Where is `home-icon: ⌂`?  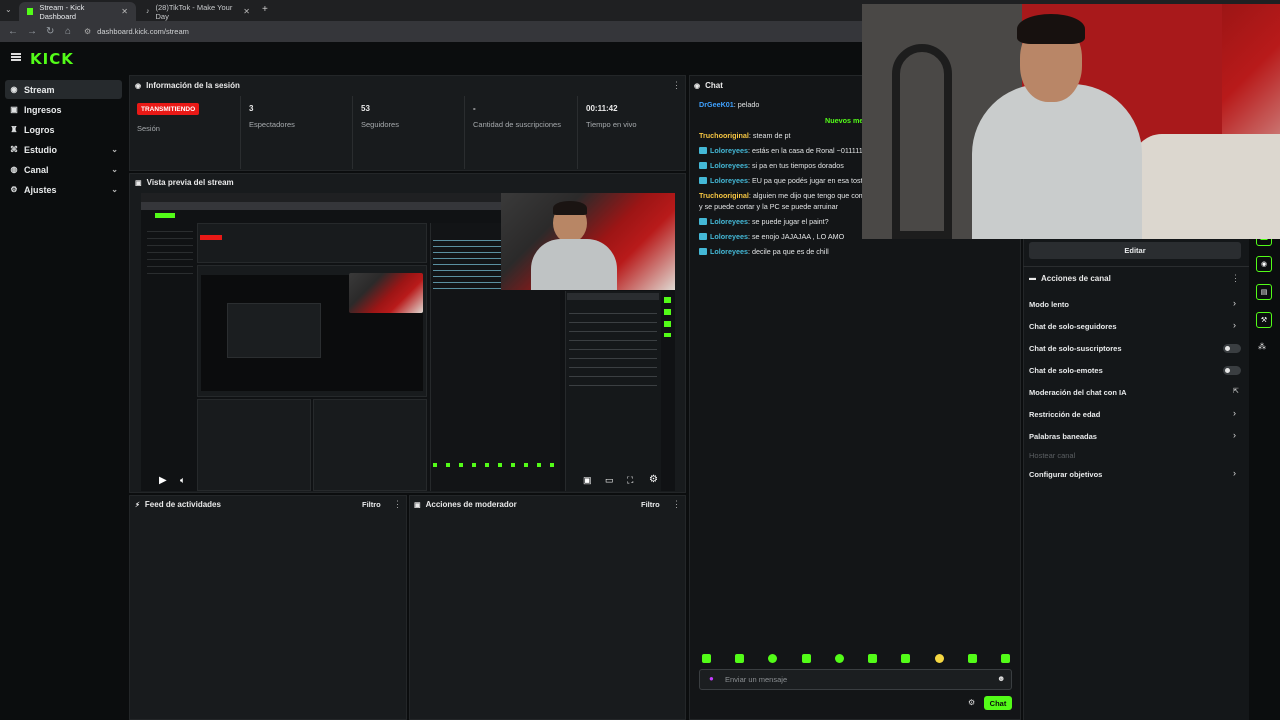
home-icon: ⌂ is located at coordinates (70, 31).